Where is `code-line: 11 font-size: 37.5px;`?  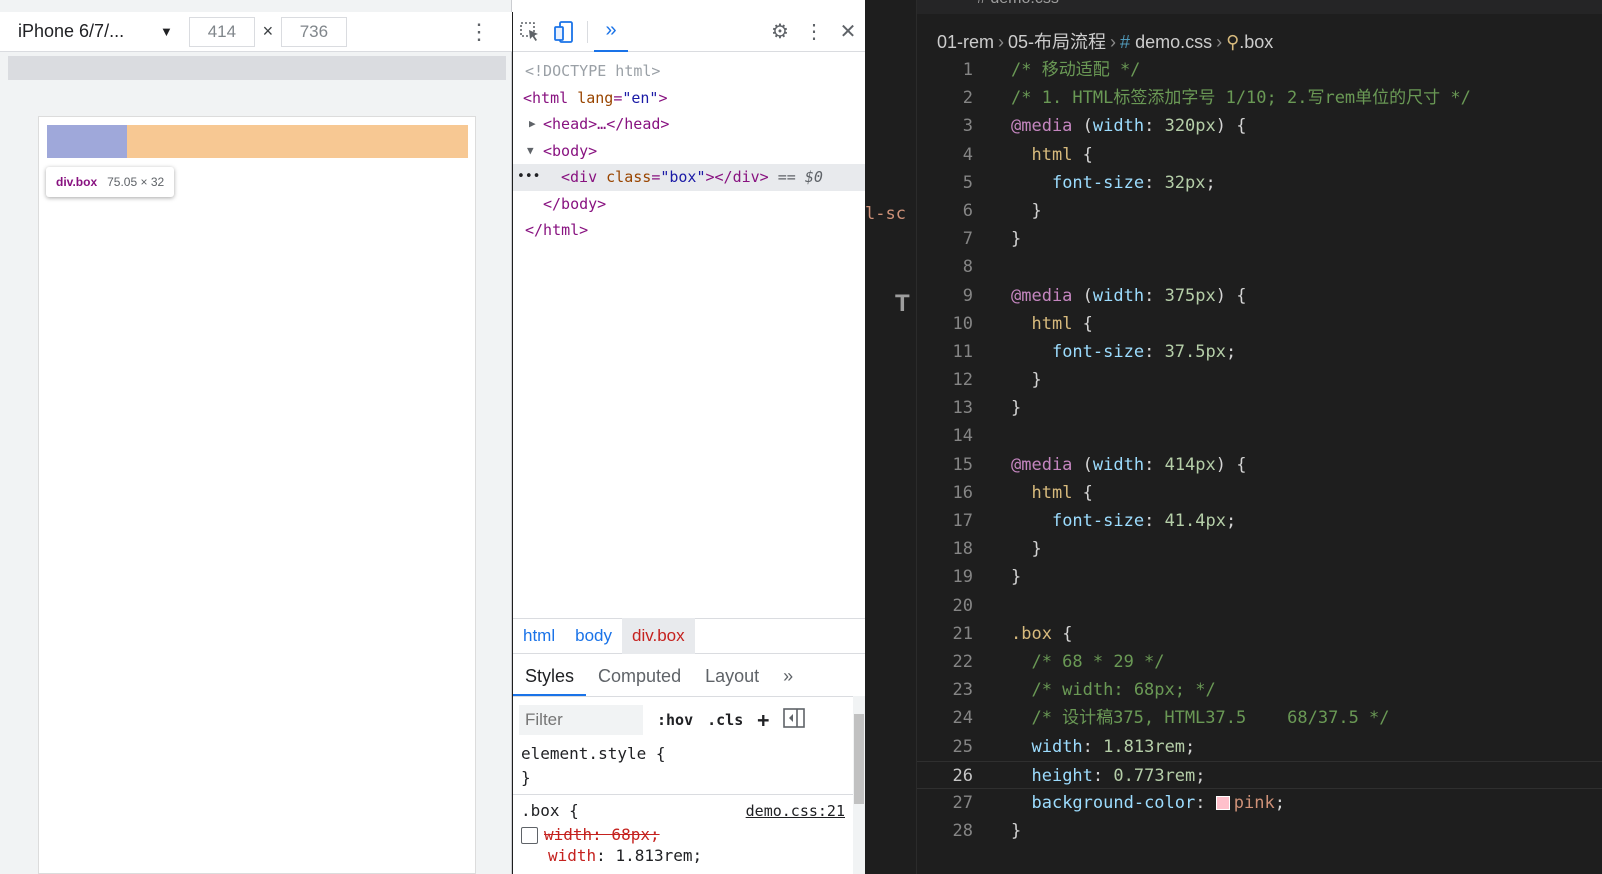
code-line: 11 font-size: 37.5px; is located at coordinates (1259, 352).